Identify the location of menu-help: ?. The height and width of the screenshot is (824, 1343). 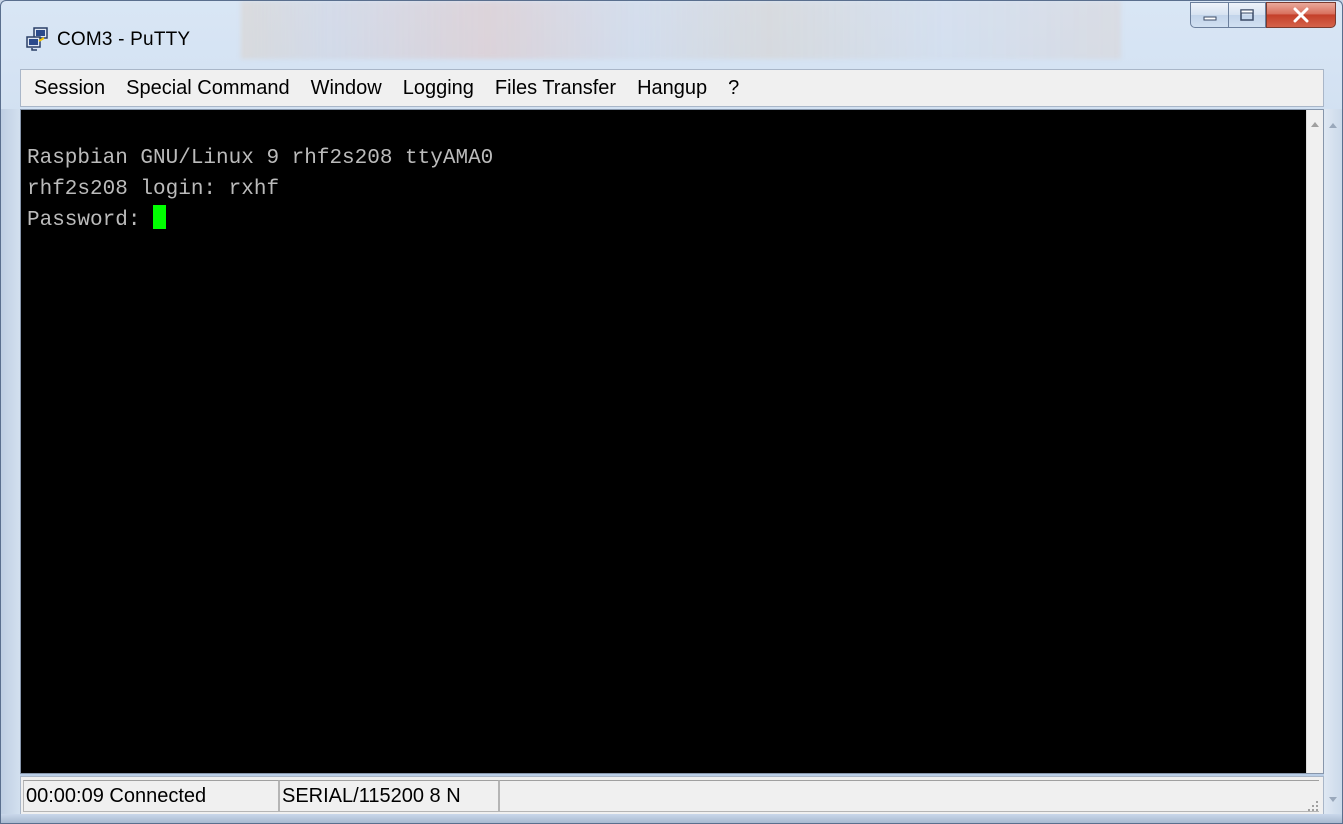
(733, 88).